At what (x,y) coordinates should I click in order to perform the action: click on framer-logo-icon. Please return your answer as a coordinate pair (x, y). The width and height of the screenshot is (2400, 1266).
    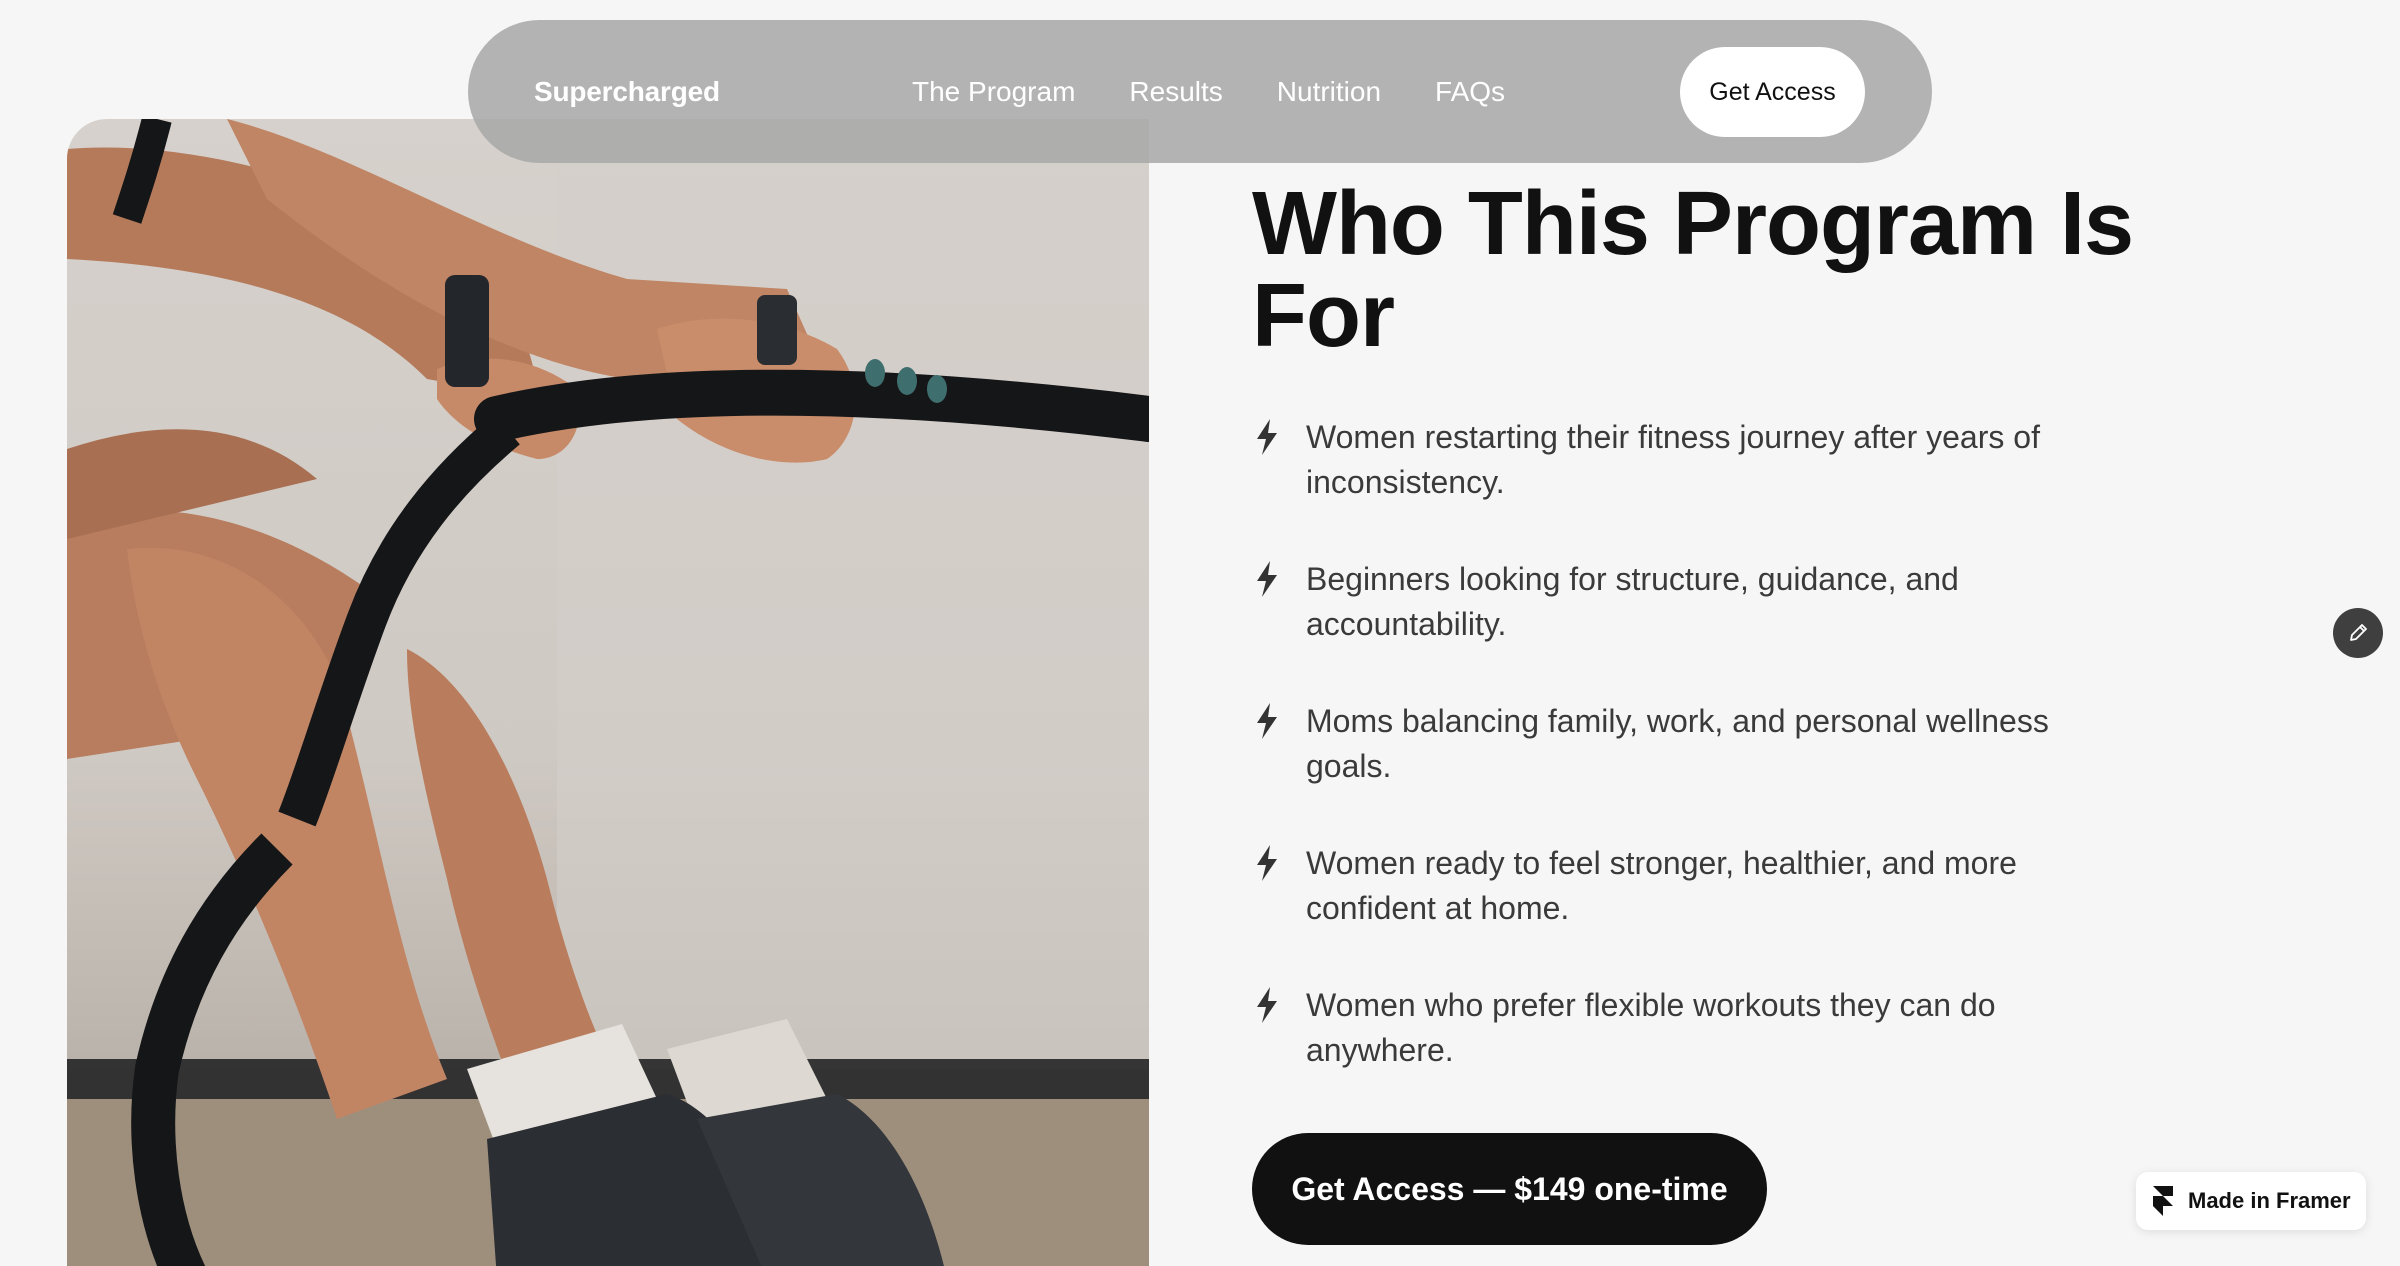
    Looking at the image, I should click on (2163, 1201).